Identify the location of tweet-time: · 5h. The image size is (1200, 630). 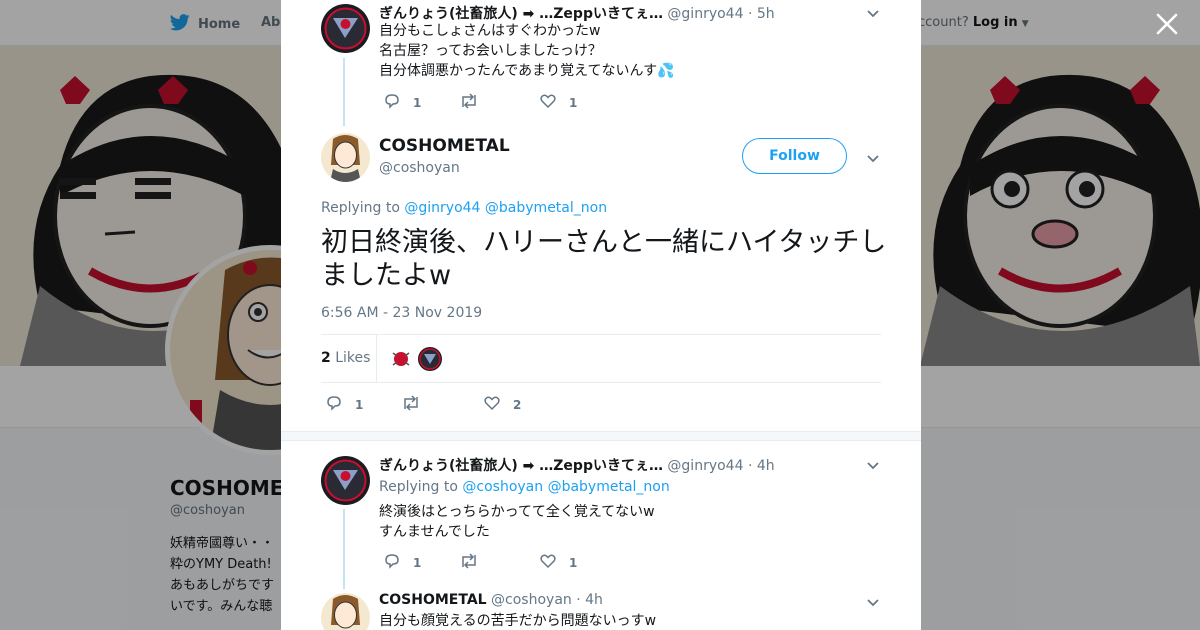
(761, 14).